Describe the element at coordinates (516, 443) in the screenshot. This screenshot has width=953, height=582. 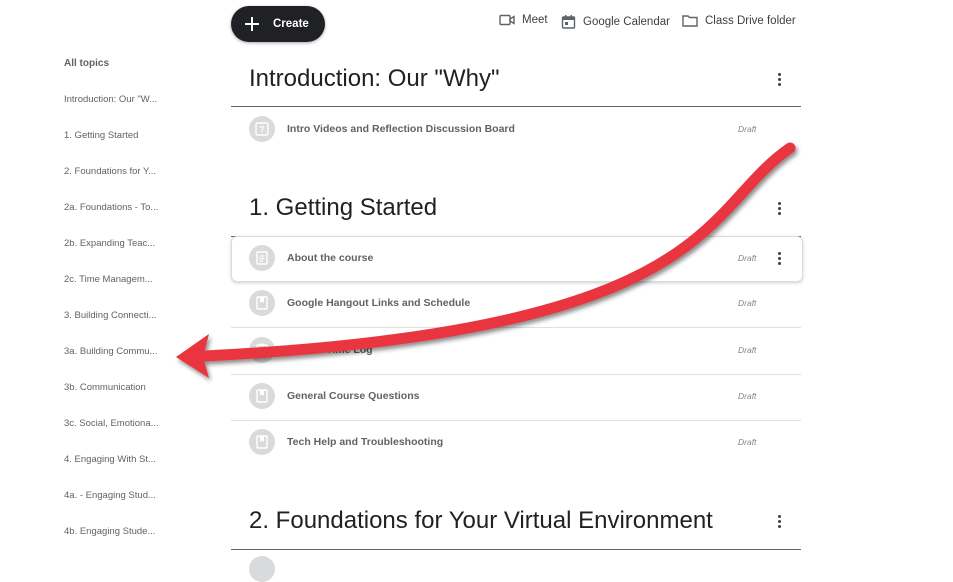
I see `classwork-item: Tech Help and Troubleshooting Draft` at that location.